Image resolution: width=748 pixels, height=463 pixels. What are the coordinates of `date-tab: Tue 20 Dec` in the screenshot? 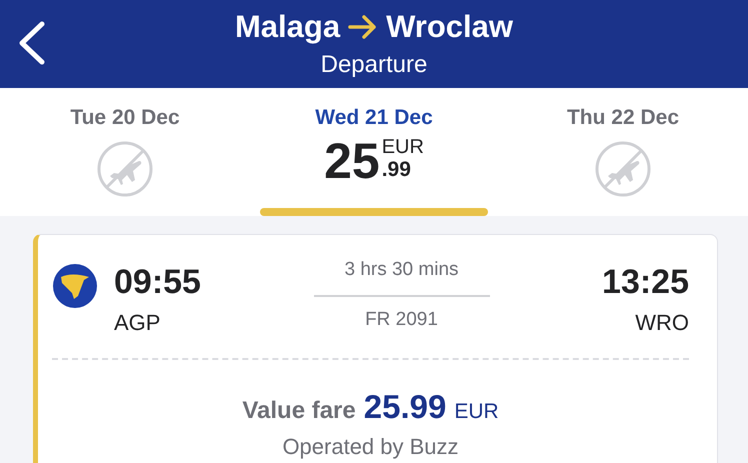 It's located at (125, 152).